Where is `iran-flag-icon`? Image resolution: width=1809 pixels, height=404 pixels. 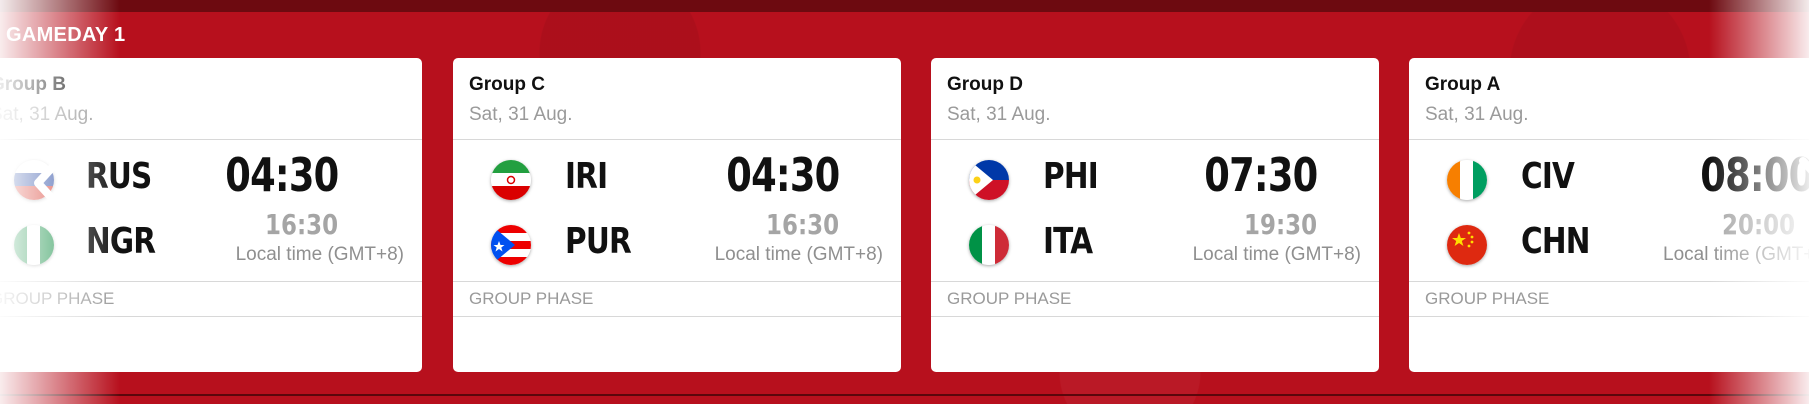 iran-flag-icon is located at coordinates (511, 180).